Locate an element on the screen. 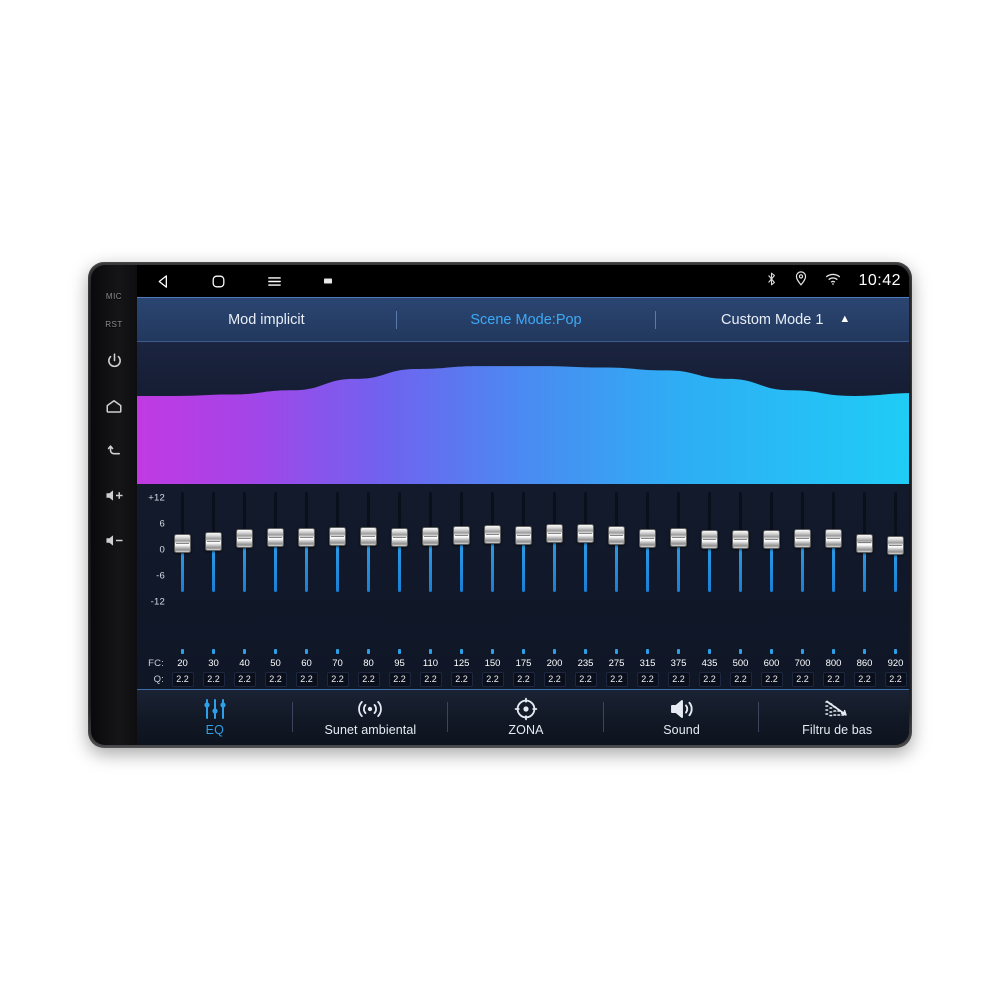 The image size is (1000, 1000). fc-value: 175 is located at coordinates (523, 663).